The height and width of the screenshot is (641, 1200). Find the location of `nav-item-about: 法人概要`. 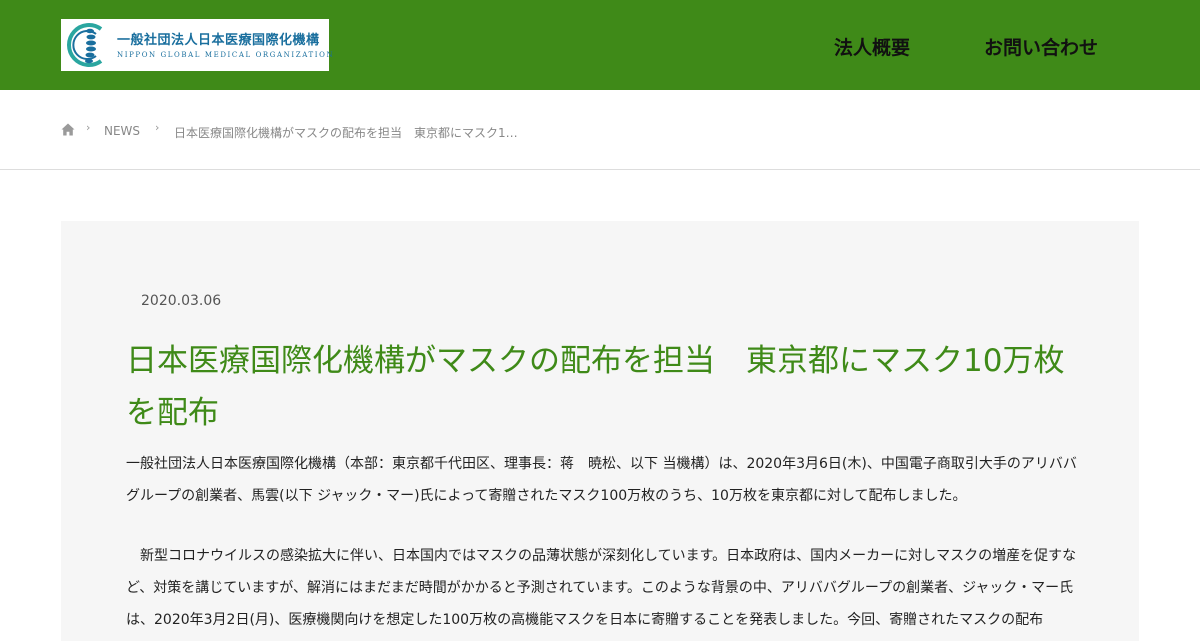

nav-item-about: 法人概要 is located at coordinates (872, 46).